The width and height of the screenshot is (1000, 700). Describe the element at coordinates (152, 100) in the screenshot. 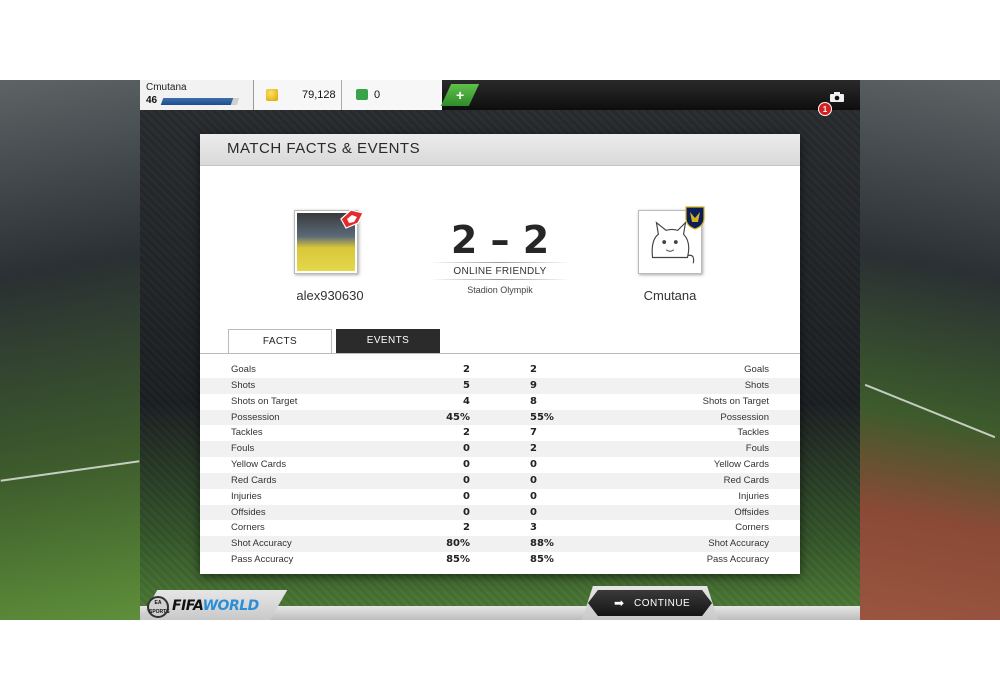

I see `profile-level: 46` at that location.